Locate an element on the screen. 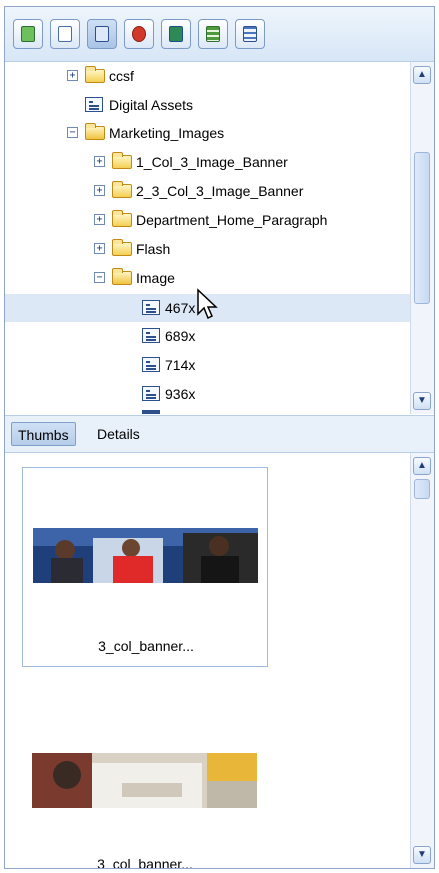  thumbnails-scrollbar: ▲ ▼ is located at coordinates (422, 660).